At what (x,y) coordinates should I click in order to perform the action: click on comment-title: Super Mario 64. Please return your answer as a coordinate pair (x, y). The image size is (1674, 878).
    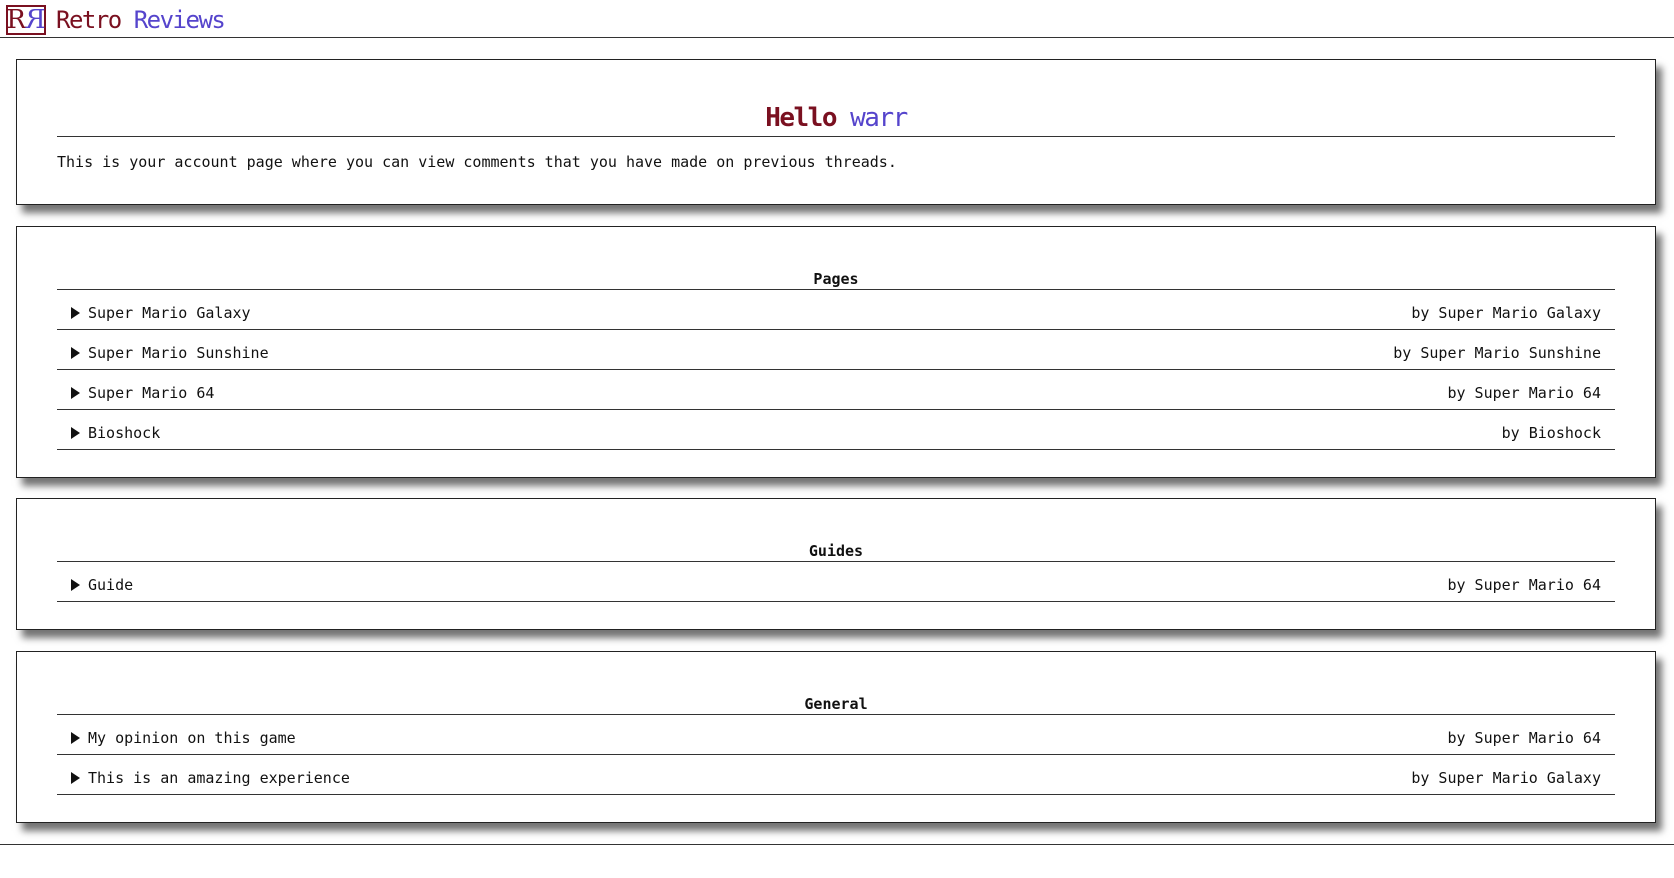
    Looking at the image, I should click on (151, 392).